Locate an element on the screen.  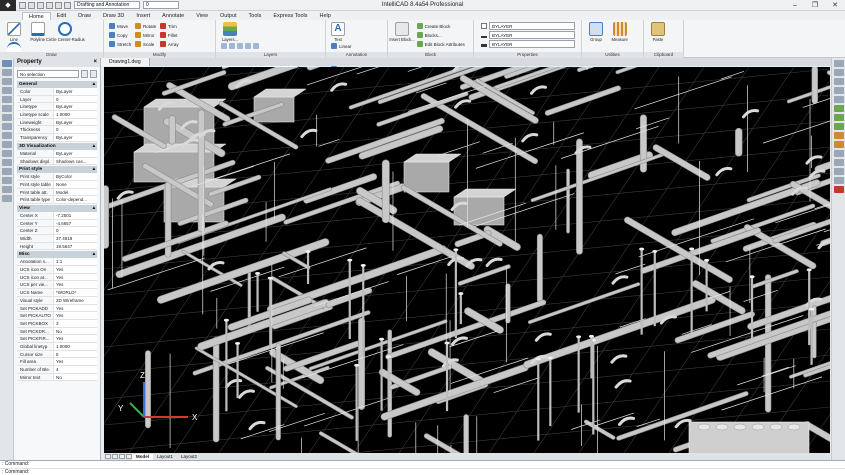
open-icon is located at coordinates (31, 5).